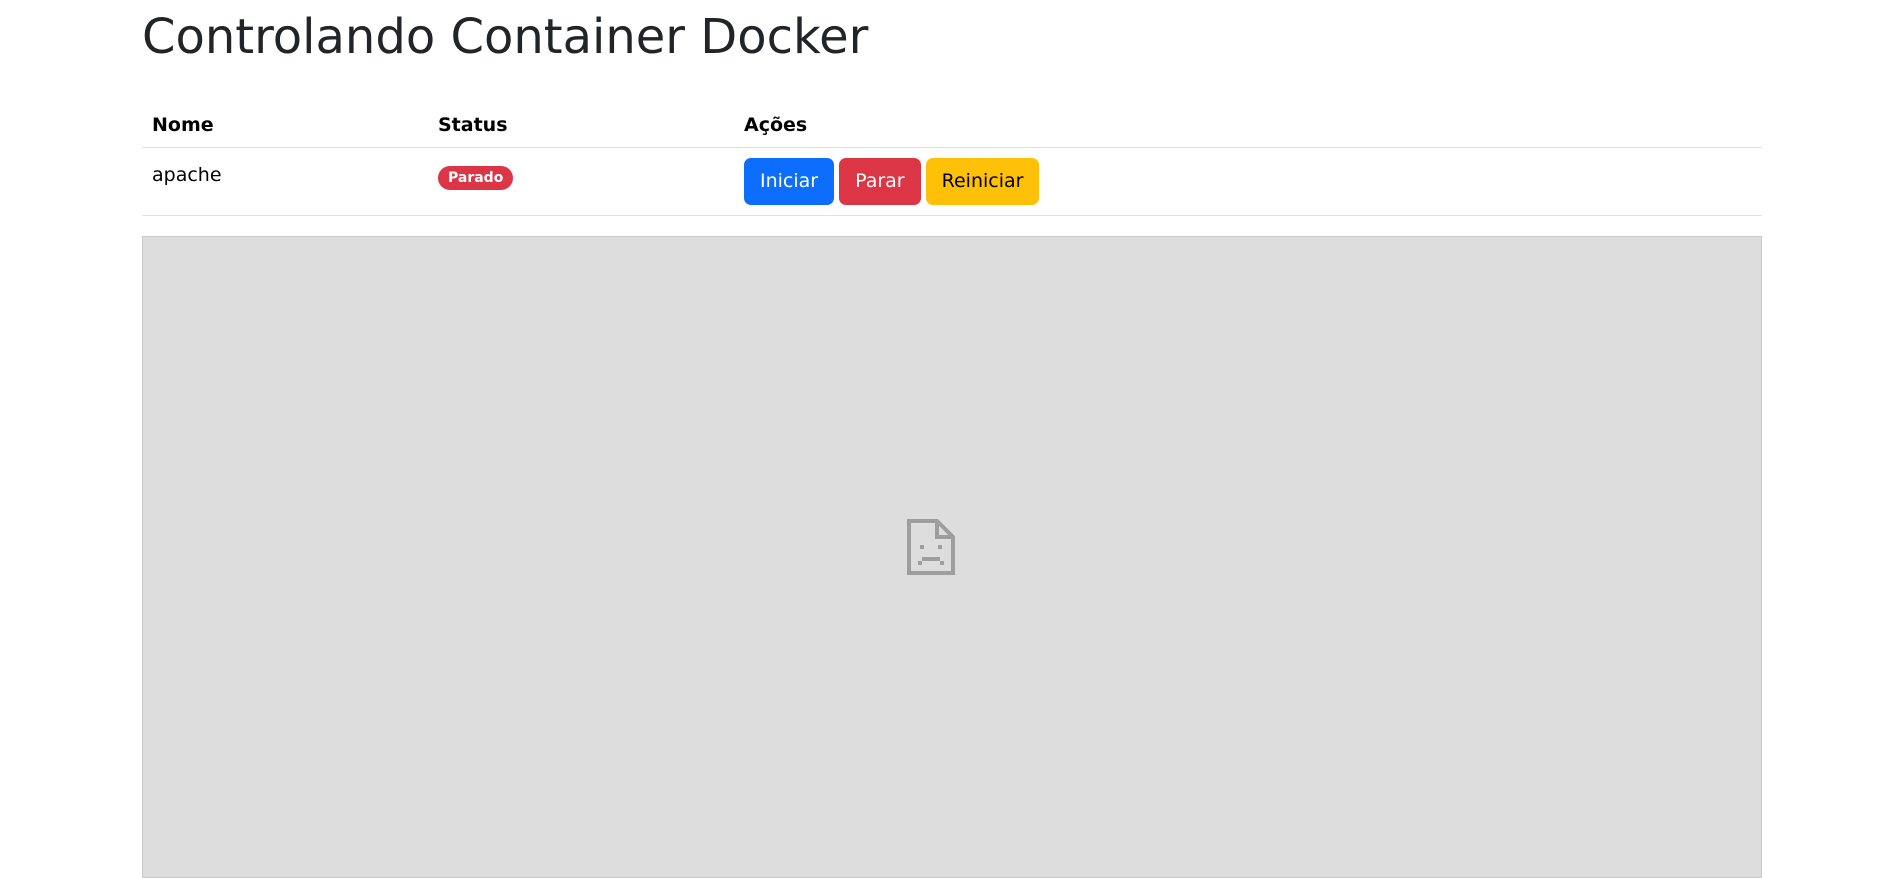  What do you see at coordinates (982, 181) in the screenshot?
I see `restart-button: Reiniciar` at bounding box center [982, 181].